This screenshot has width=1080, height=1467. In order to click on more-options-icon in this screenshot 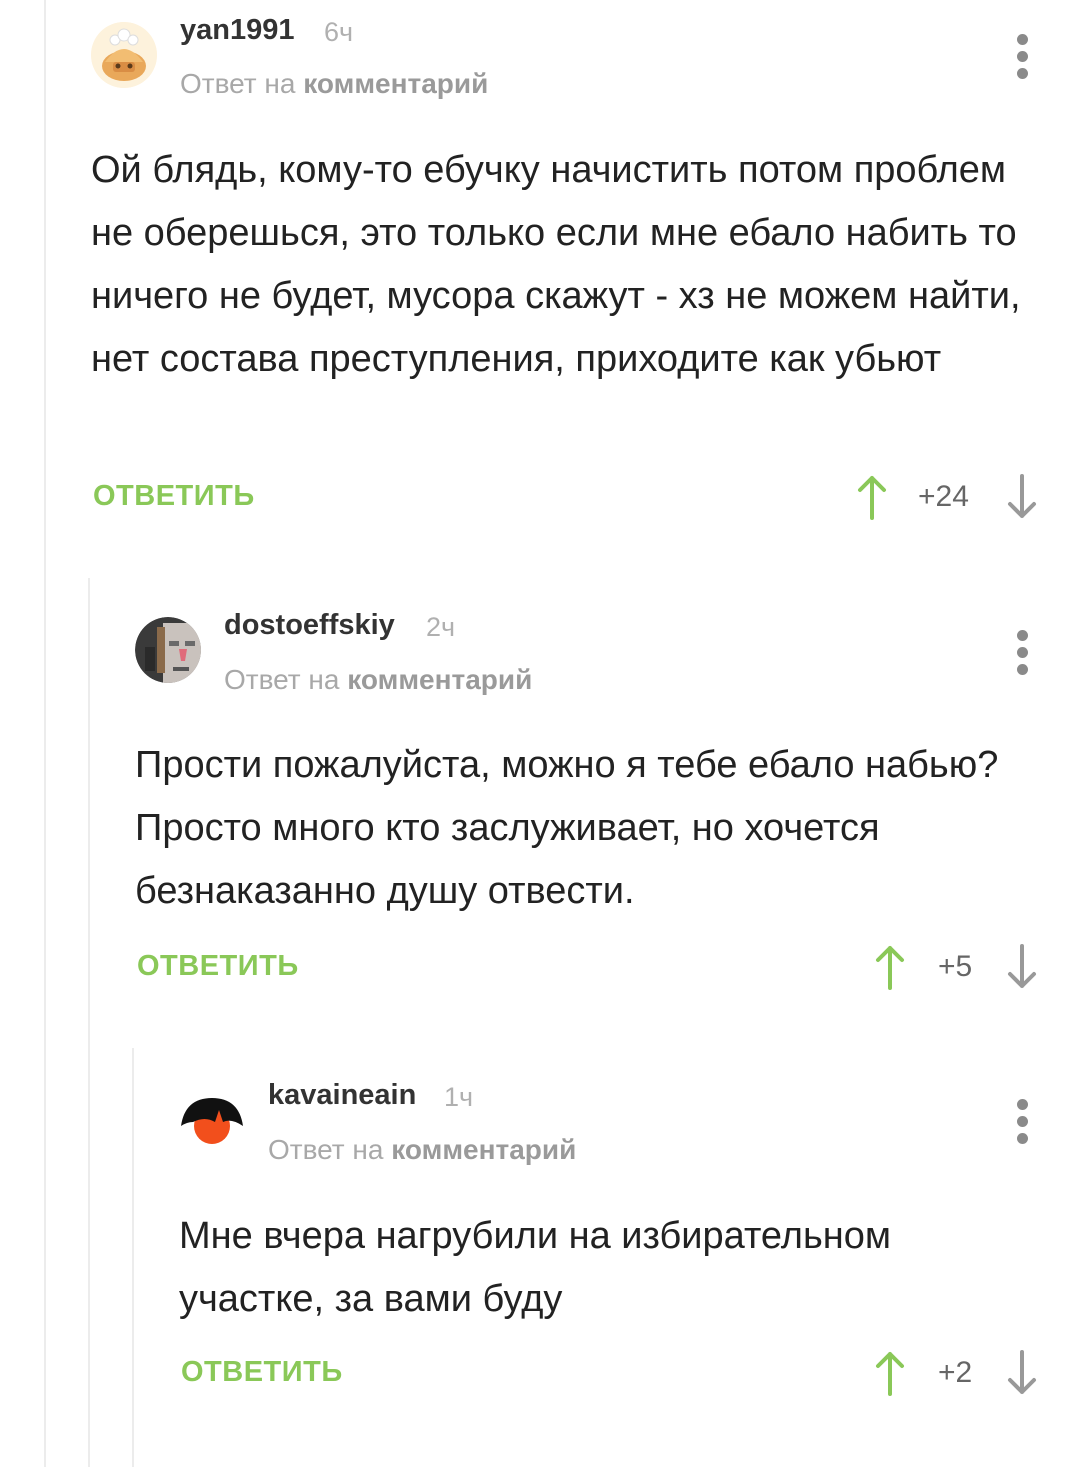, I will do `click(1022, 1124)`.